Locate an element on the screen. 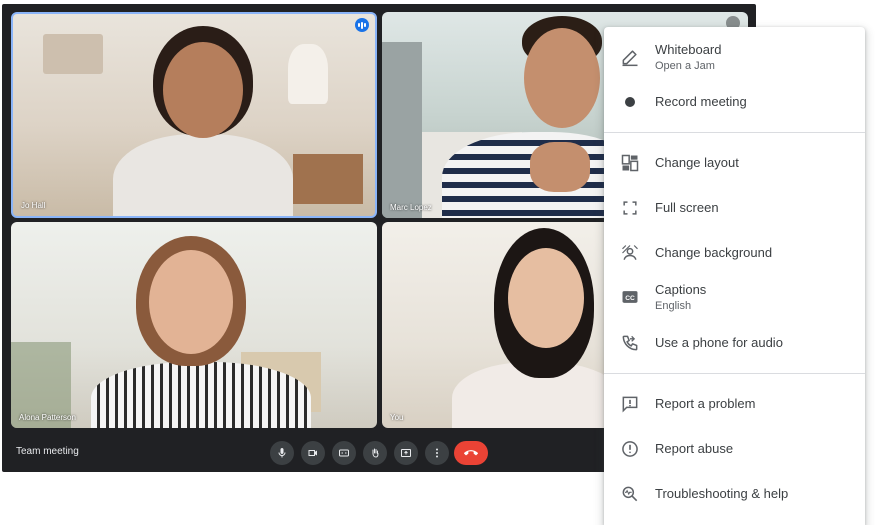 The image size is (875, 525). menu-item-label: Troubleshooting & help is located at coordinates (722, 493).